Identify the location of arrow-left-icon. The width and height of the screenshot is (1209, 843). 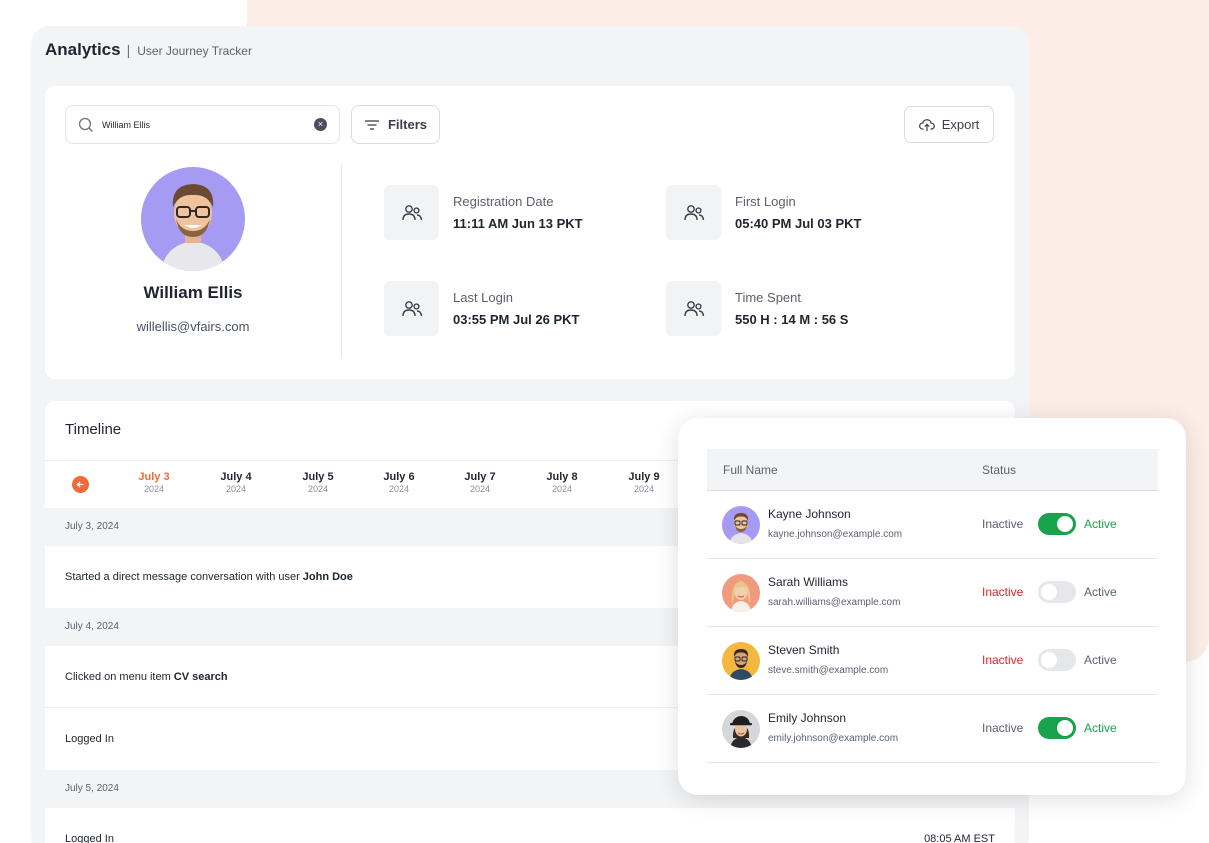
(80, 484).